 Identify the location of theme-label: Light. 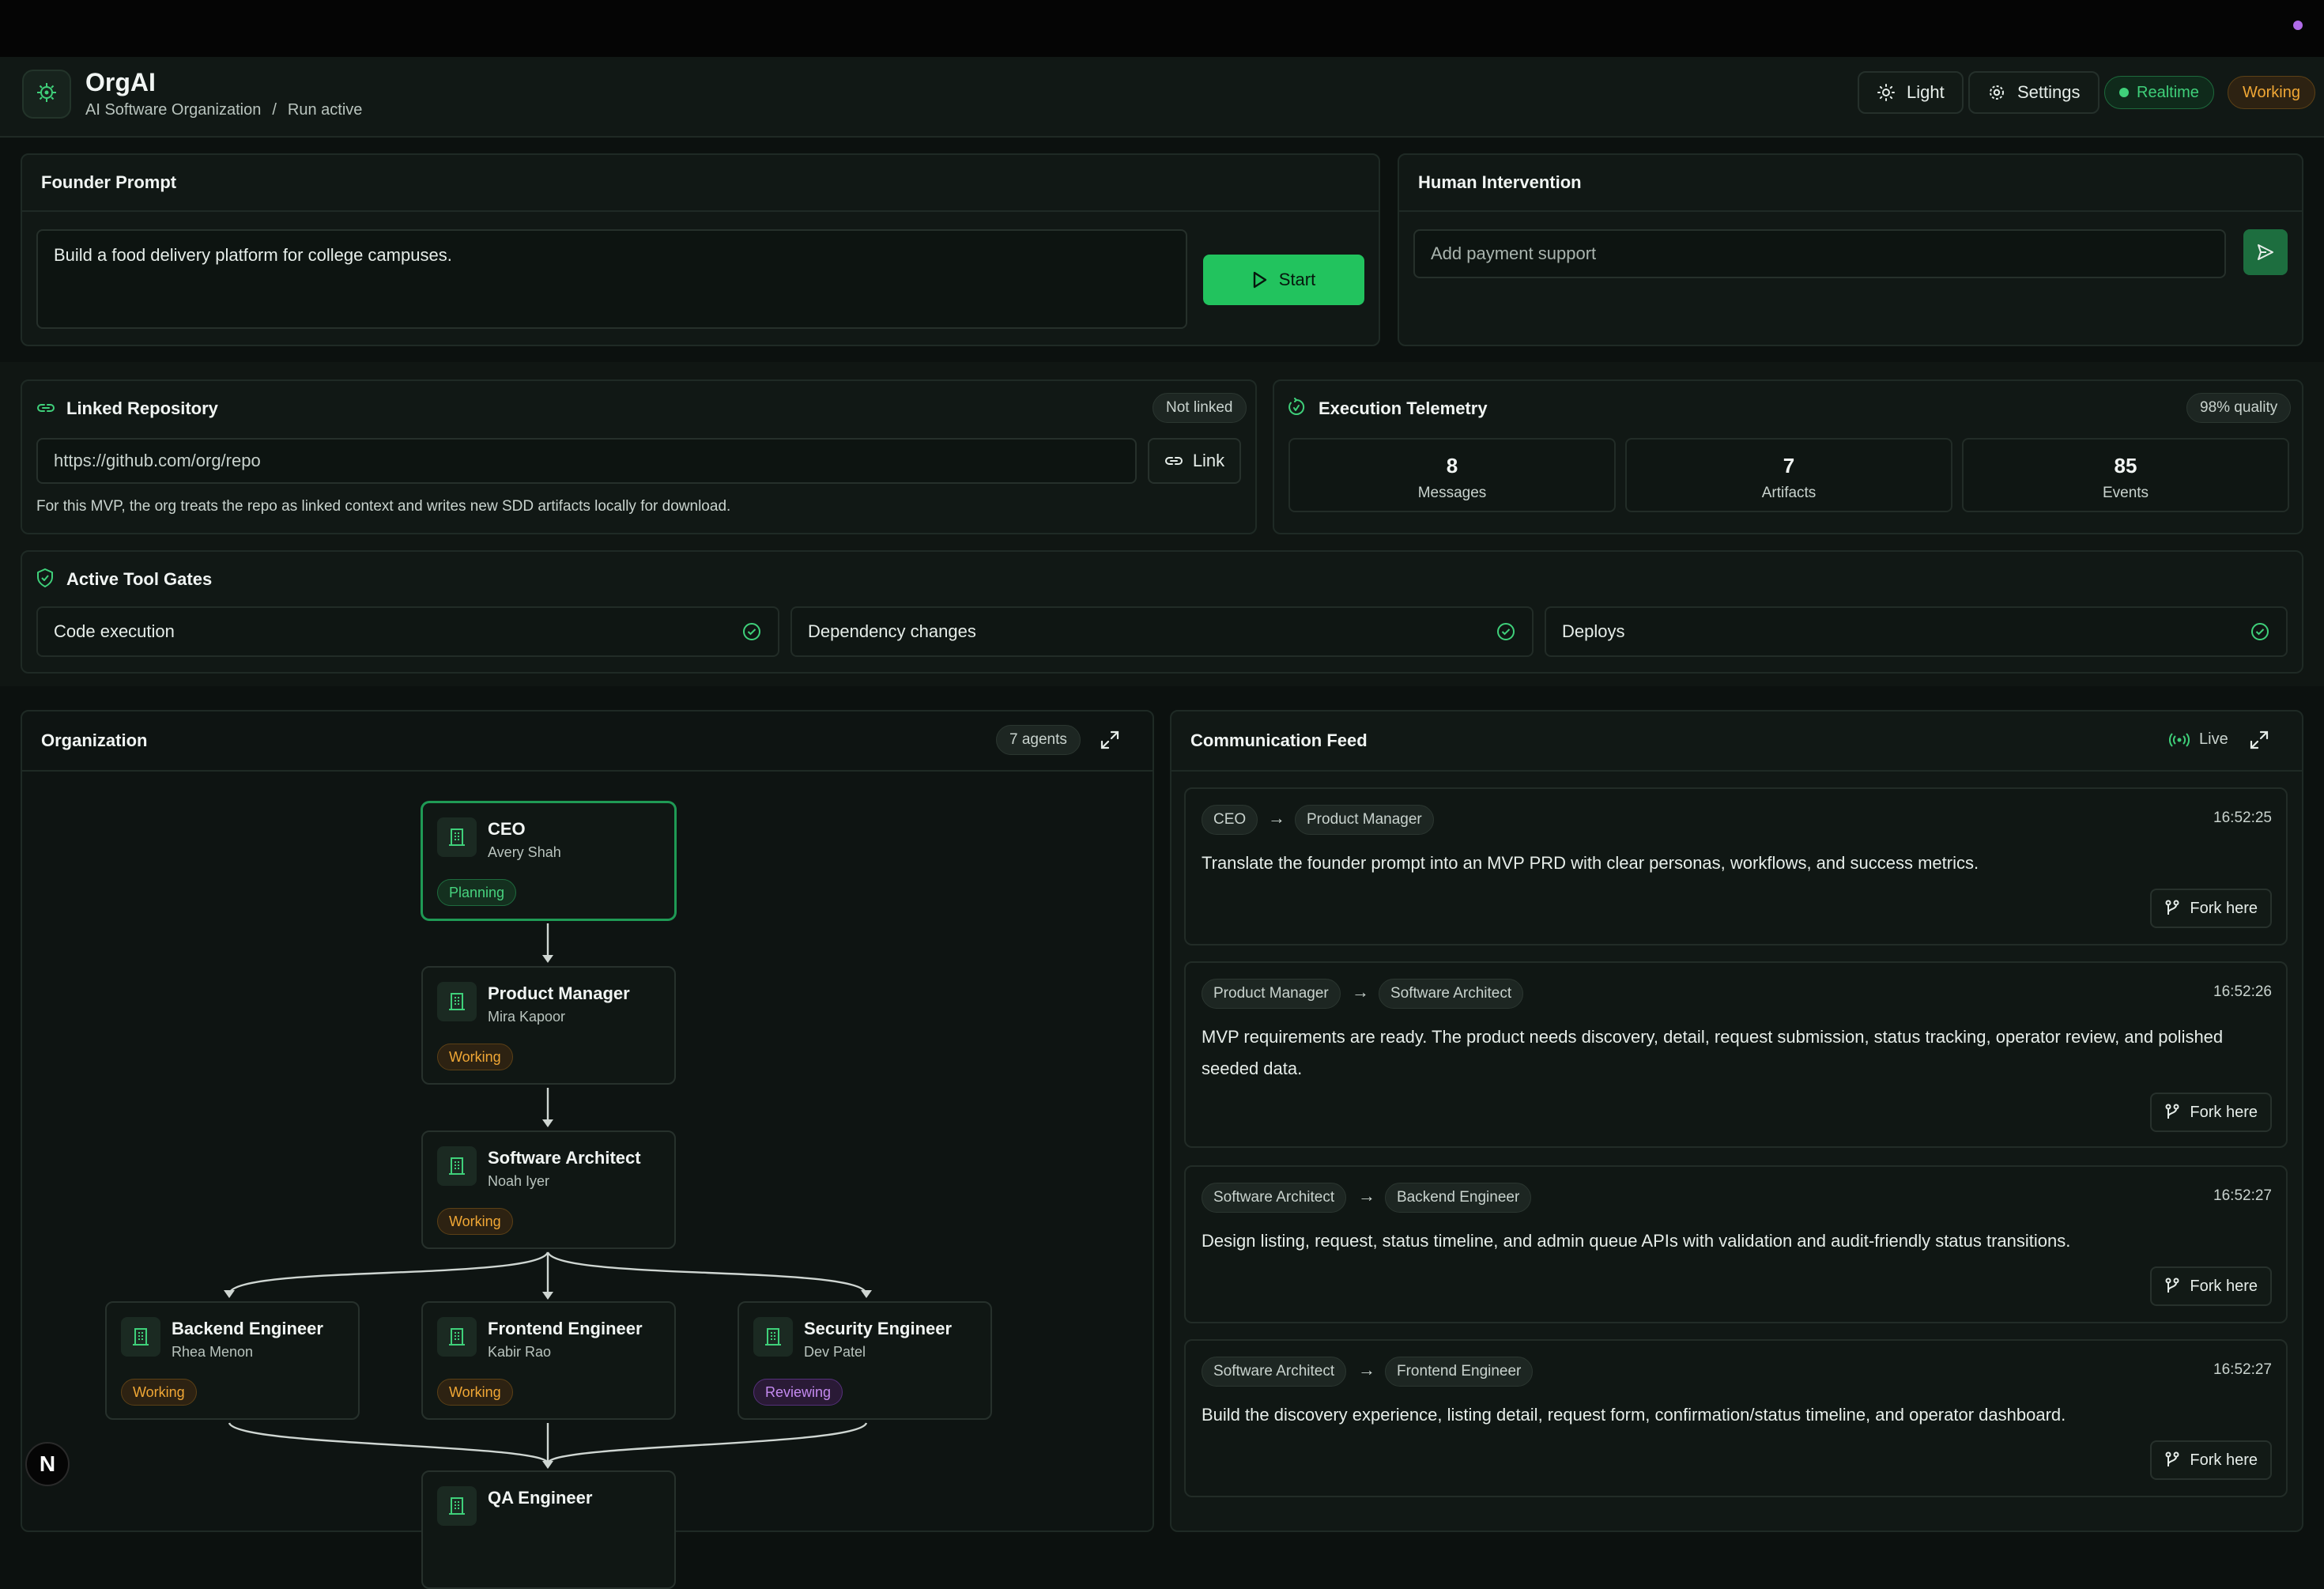
(1926, 92).